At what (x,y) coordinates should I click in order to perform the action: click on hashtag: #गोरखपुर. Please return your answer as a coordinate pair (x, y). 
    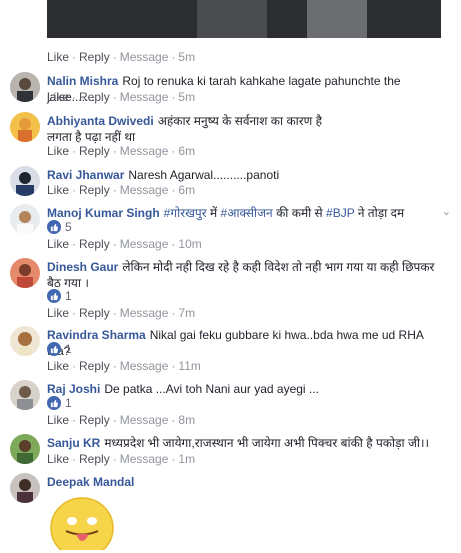
    Looking at the image, I should click on (185, 213).